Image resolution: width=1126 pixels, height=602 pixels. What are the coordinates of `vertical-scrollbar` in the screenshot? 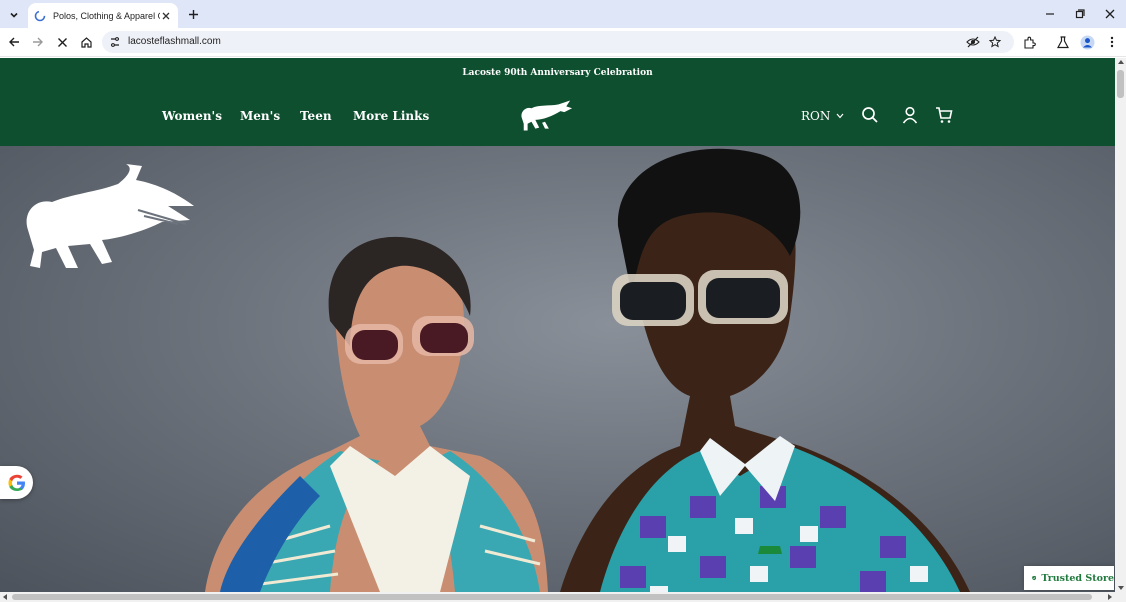 It's located at (1120, 325).